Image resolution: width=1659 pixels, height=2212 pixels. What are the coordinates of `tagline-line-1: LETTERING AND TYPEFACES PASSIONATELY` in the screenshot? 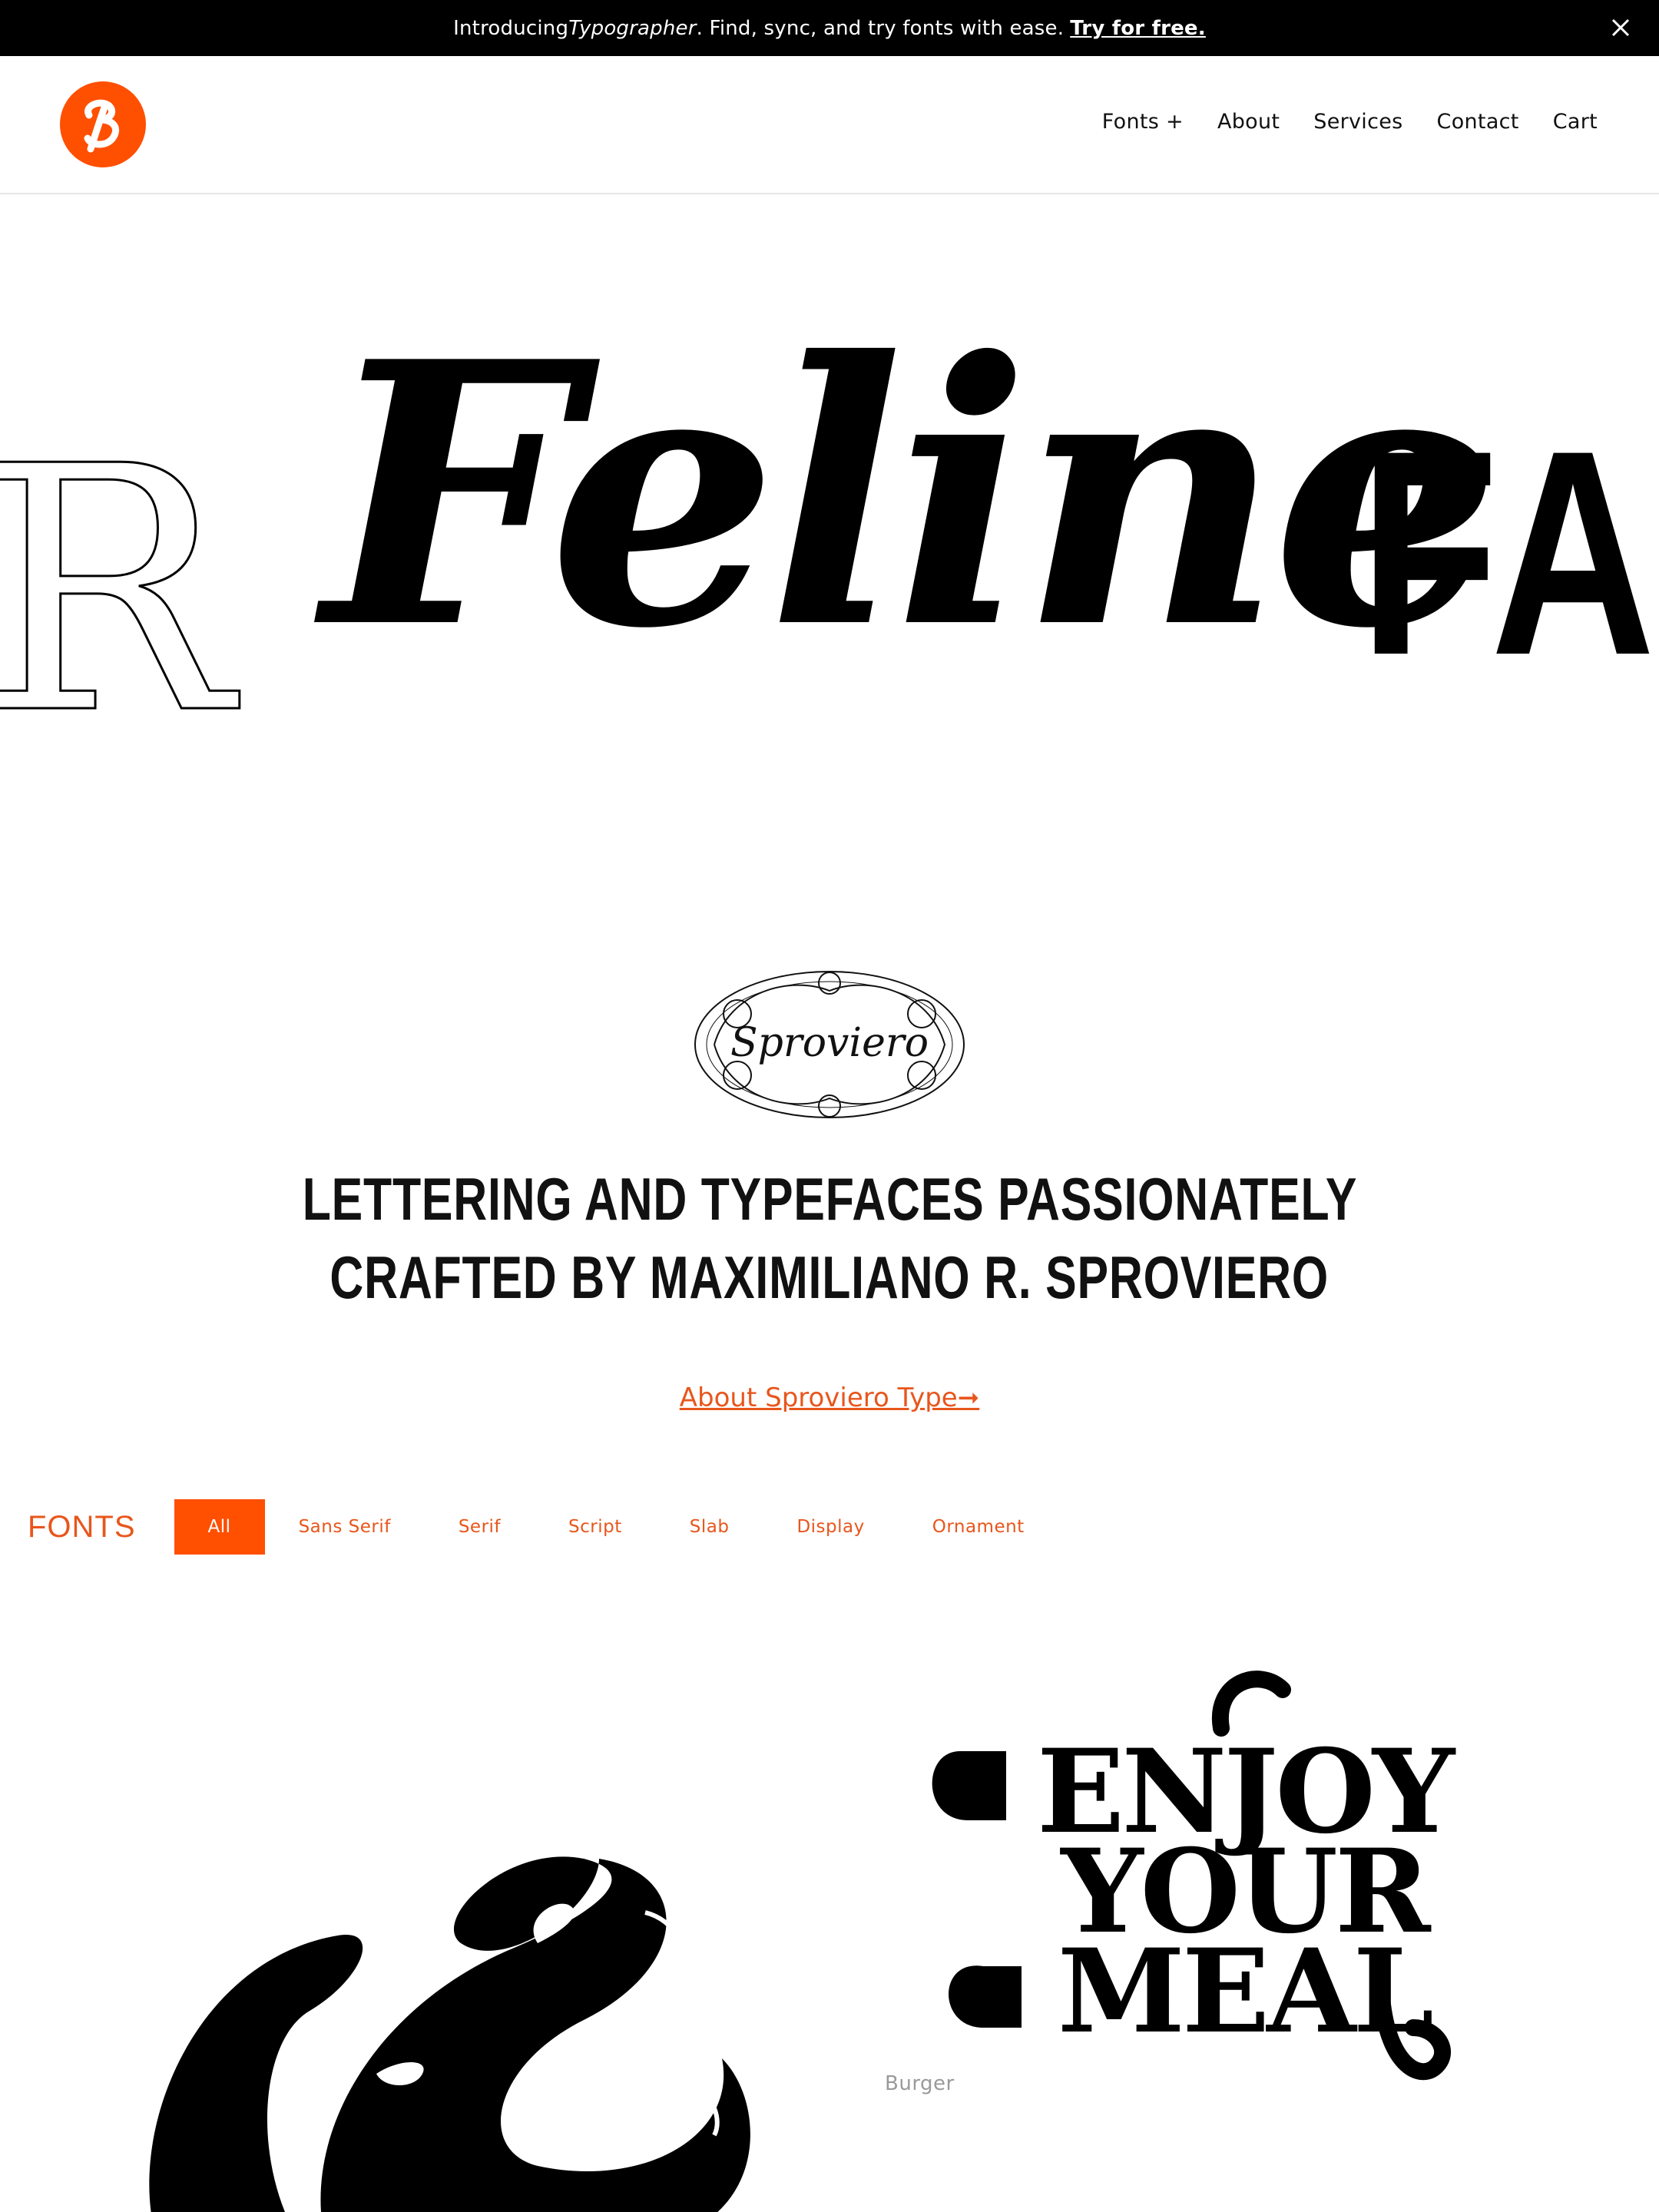 It's located at (829, 1199).